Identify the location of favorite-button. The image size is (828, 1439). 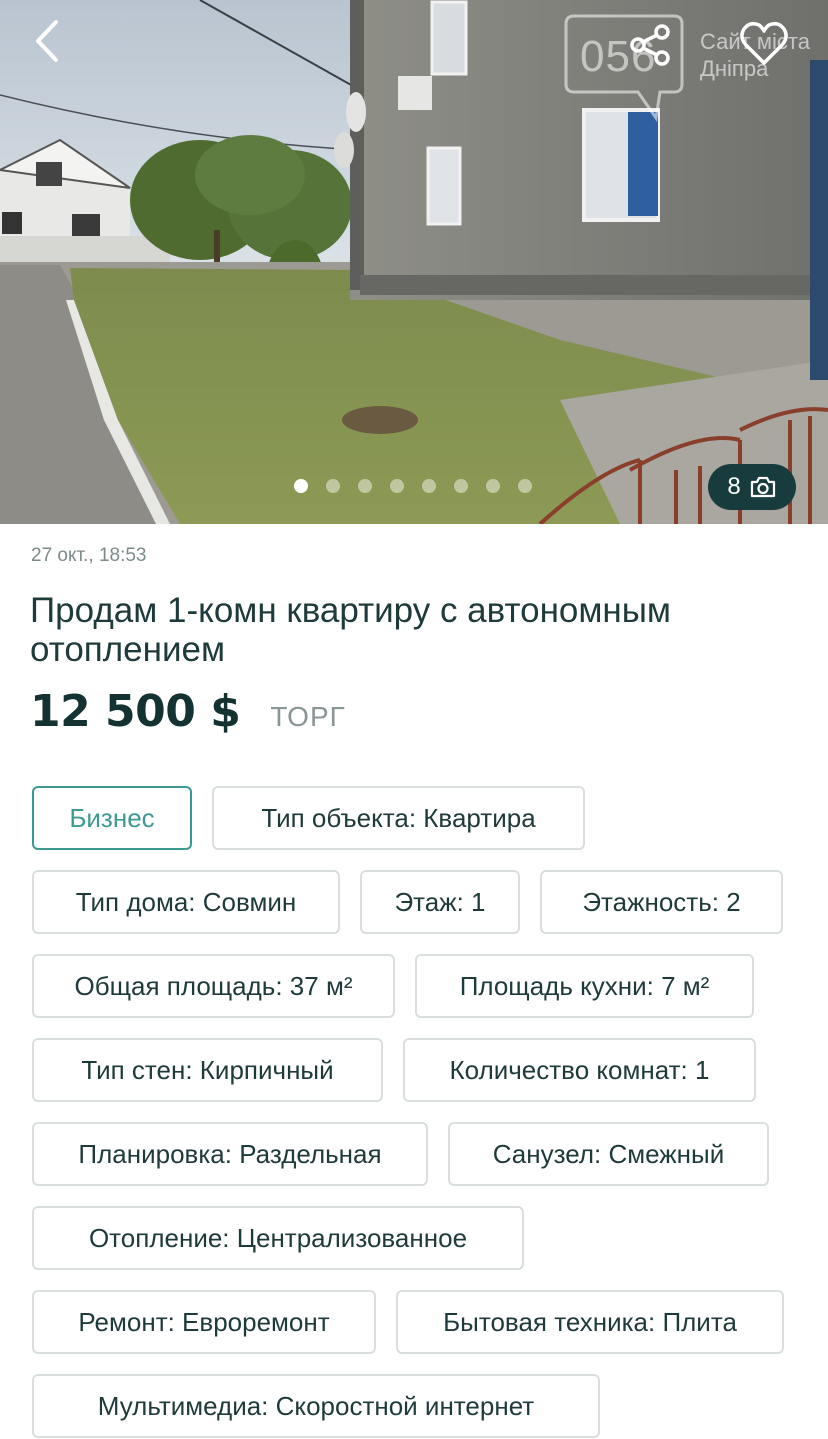
(764, 44).